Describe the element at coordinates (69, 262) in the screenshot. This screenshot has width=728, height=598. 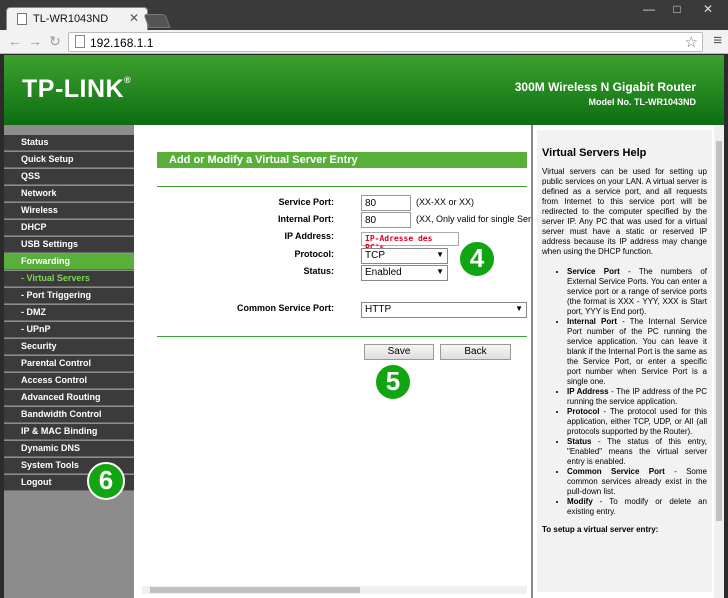
I see `sidebar-item-forwarding: Forwarding` at that location.